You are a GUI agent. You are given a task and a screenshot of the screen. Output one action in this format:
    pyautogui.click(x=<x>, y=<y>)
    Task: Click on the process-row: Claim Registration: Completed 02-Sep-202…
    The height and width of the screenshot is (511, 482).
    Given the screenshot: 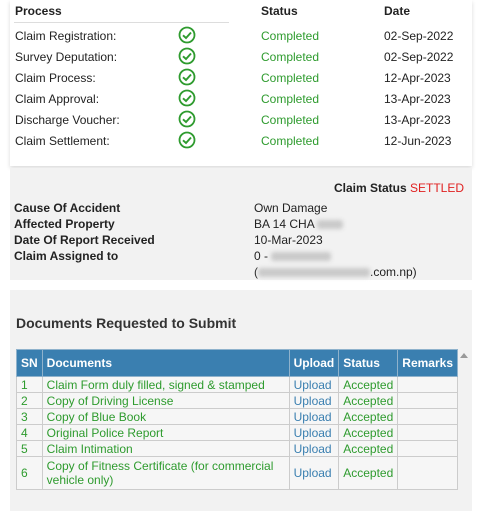 What is the action you would take?
    pyautogui.click(x=241, y=35)
    